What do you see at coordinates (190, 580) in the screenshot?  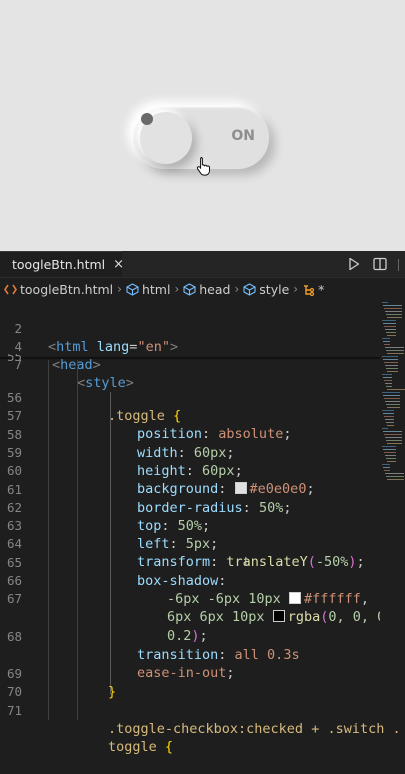 I see `code-line: 66 -6px -6px 10px #ffffff,` at bounding box center [190, 580].